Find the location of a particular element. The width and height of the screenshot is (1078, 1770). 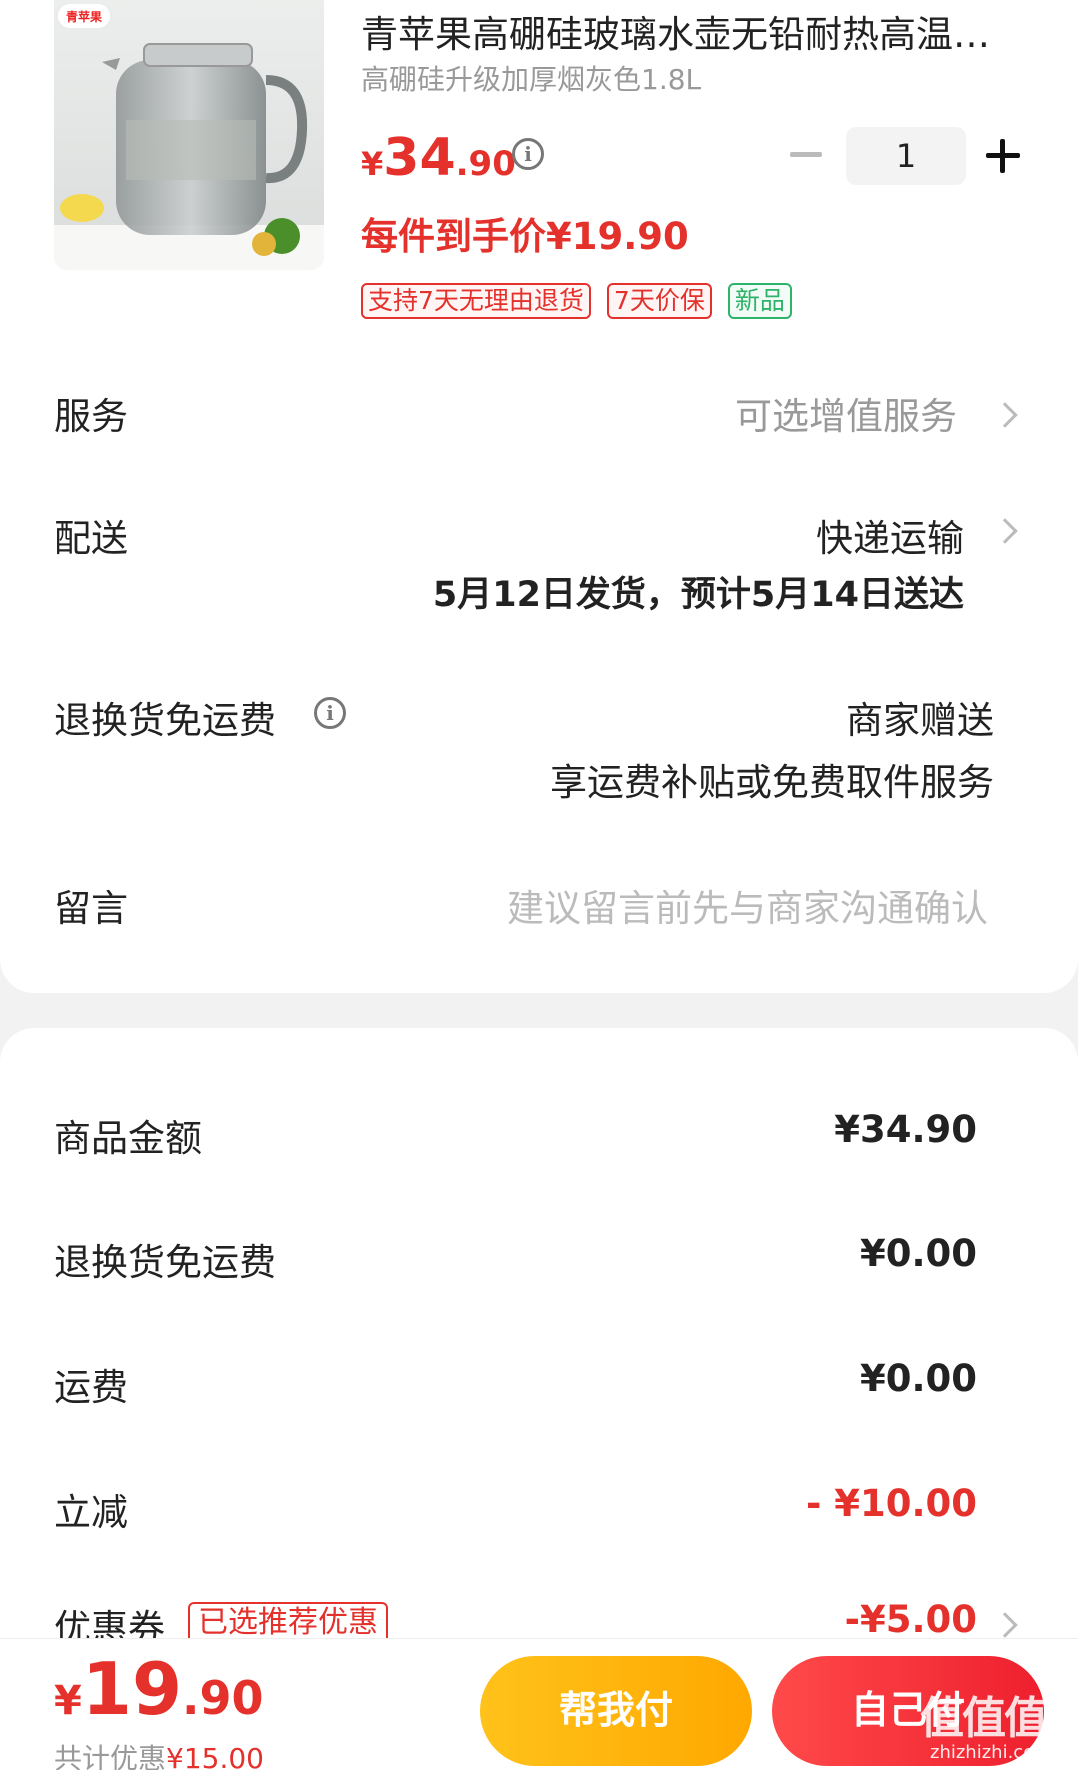

tag-new: 新品 is located at coordinates (759, 301).